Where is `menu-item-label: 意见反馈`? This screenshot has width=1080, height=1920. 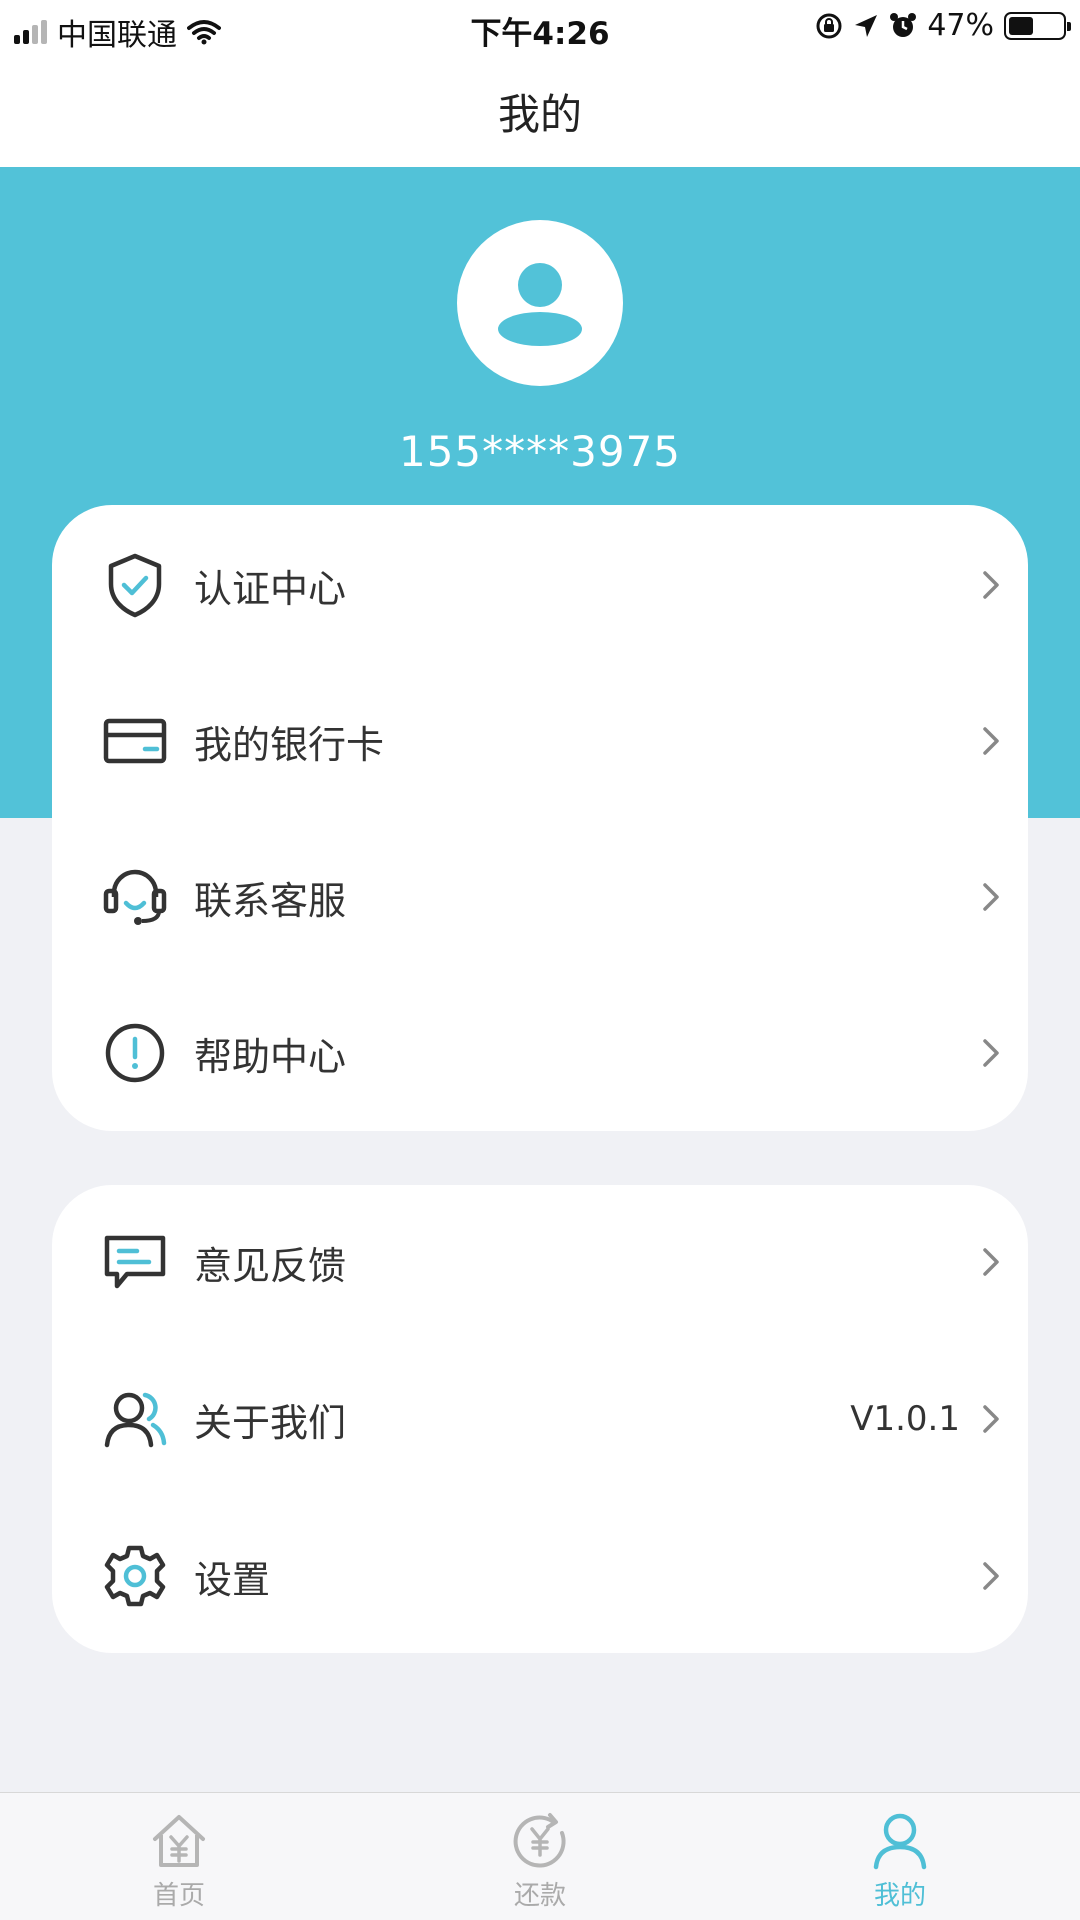 menu-item-label: 意见反馈 is located at coordinates (270, 1265).